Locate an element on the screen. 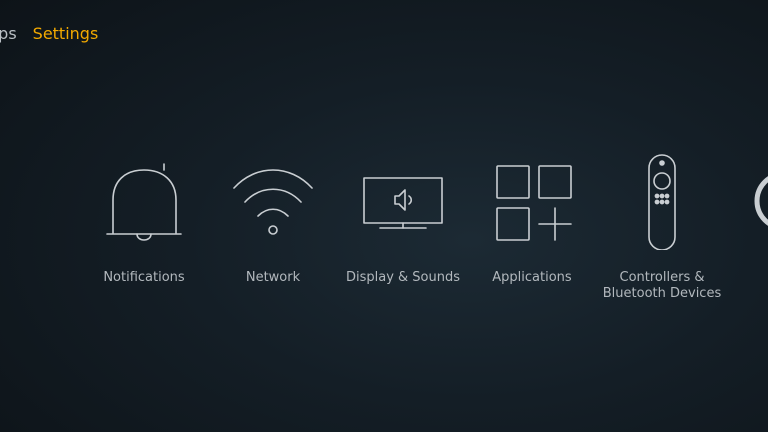 The width and height of the screenshot is (768, 432). tile-controllers-bluetooth: Controllers & Bluetooth Devices is located at coordinates (662, 226).